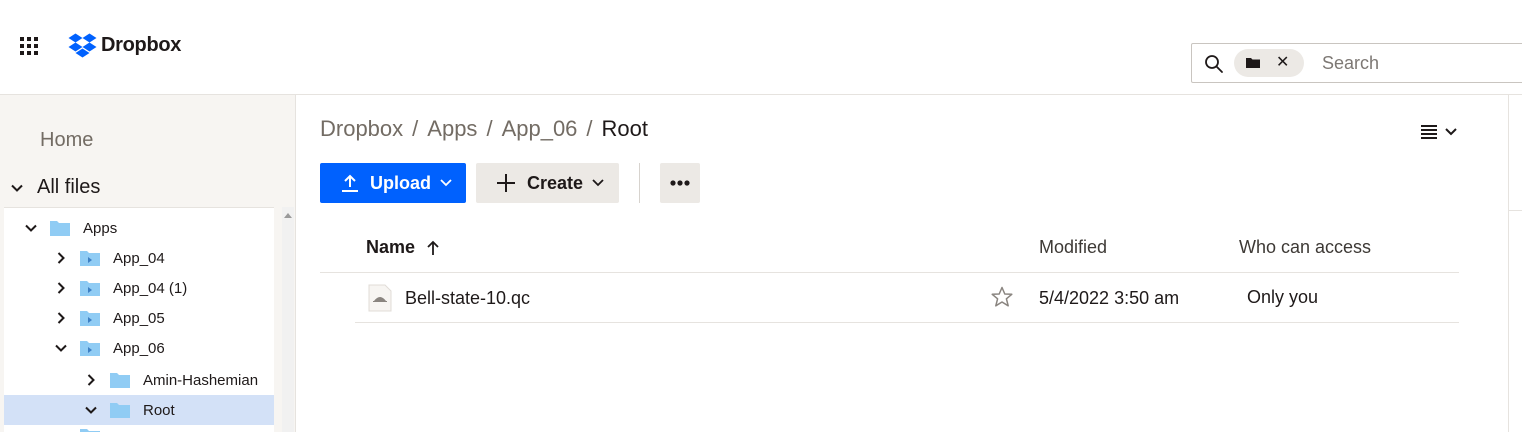  What do you see at coordinates (361, 129) in the screenshot?
I see `breadcrumb-dropbox: Dropbox` at bounding box center [361, 129].